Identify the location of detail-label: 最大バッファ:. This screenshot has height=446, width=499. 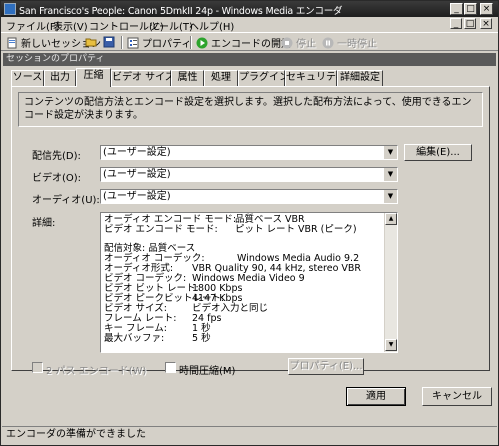
(134, 338).